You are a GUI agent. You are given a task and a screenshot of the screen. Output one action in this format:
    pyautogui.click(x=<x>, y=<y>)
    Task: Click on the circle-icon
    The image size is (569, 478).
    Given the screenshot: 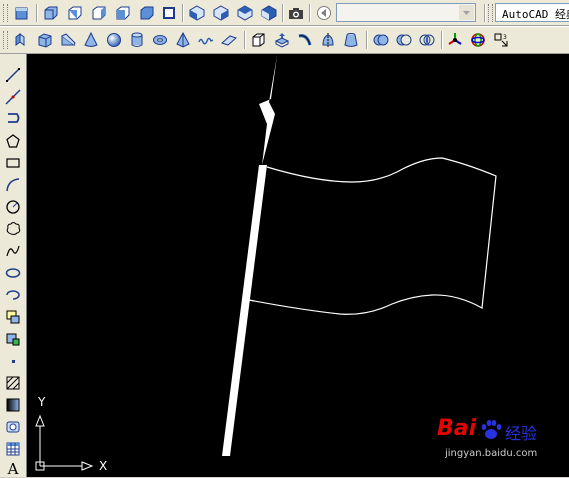 What is the action you would take?
    pyautogui.click(x=13, y=207)
    